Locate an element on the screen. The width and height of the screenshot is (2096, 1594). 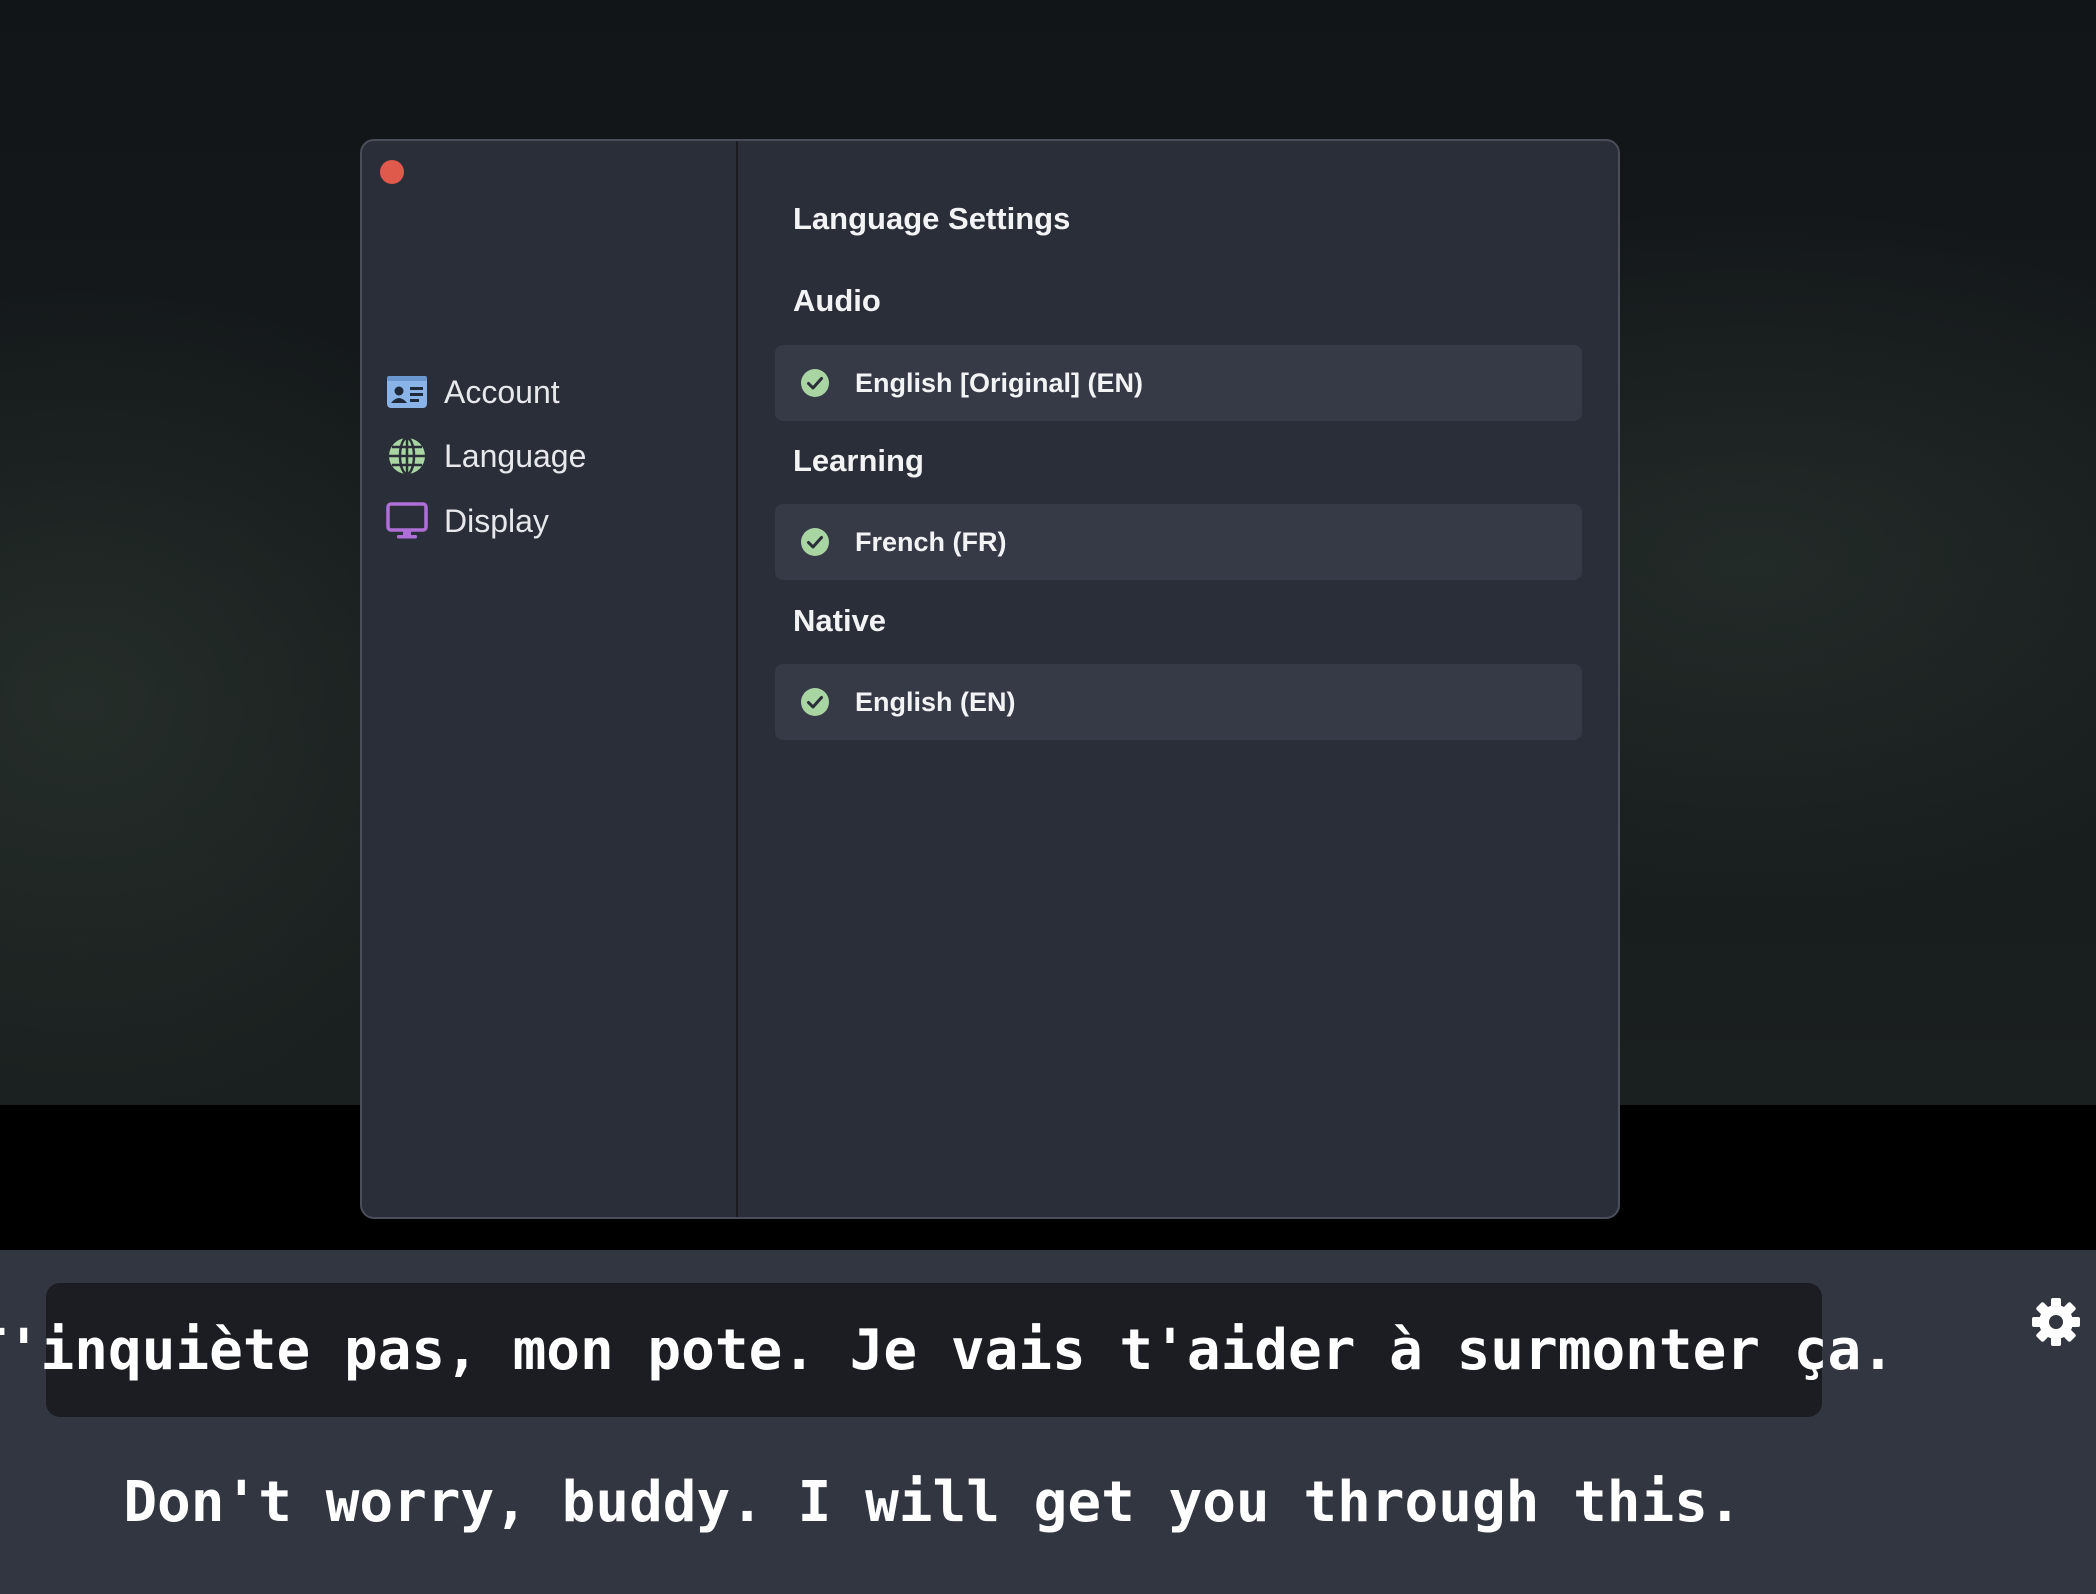
page-title: Language Settings is located at coordinates (932, 218).